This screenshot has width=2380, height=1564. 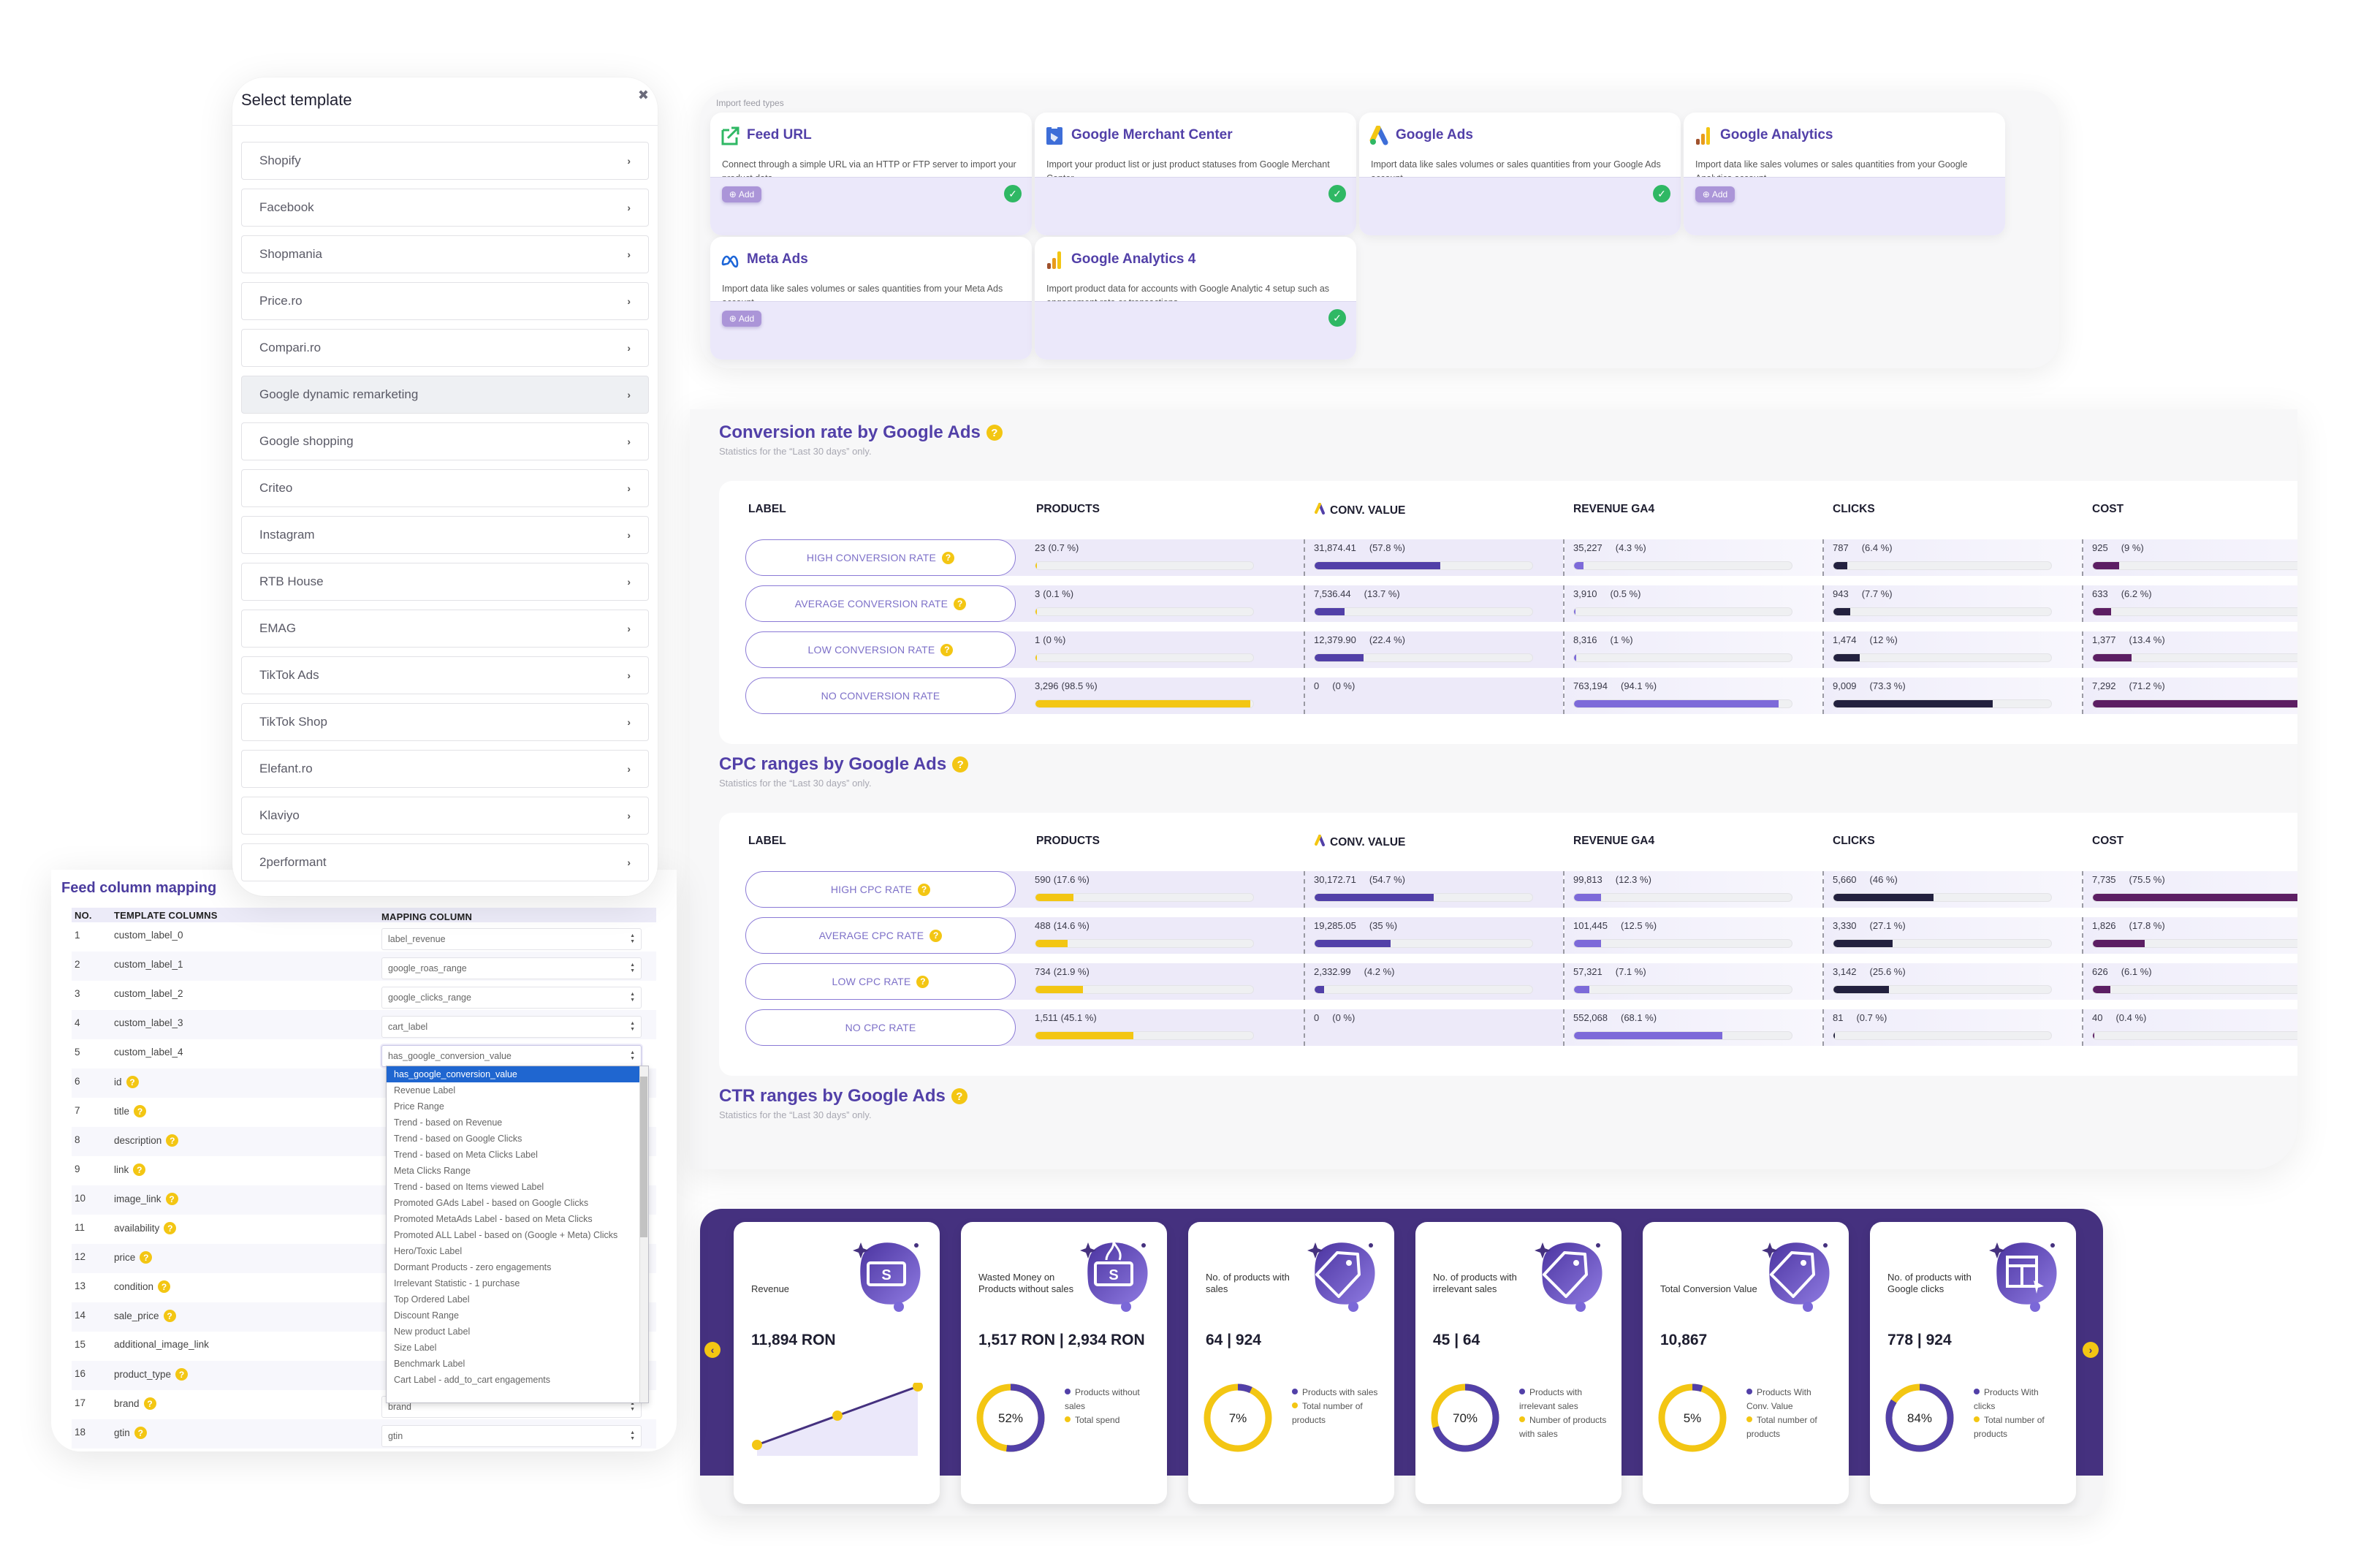 What do you see at coordinates (1144, 611) in the screenshot?
I see `progress-bar` at bounding box center [1144, 611].